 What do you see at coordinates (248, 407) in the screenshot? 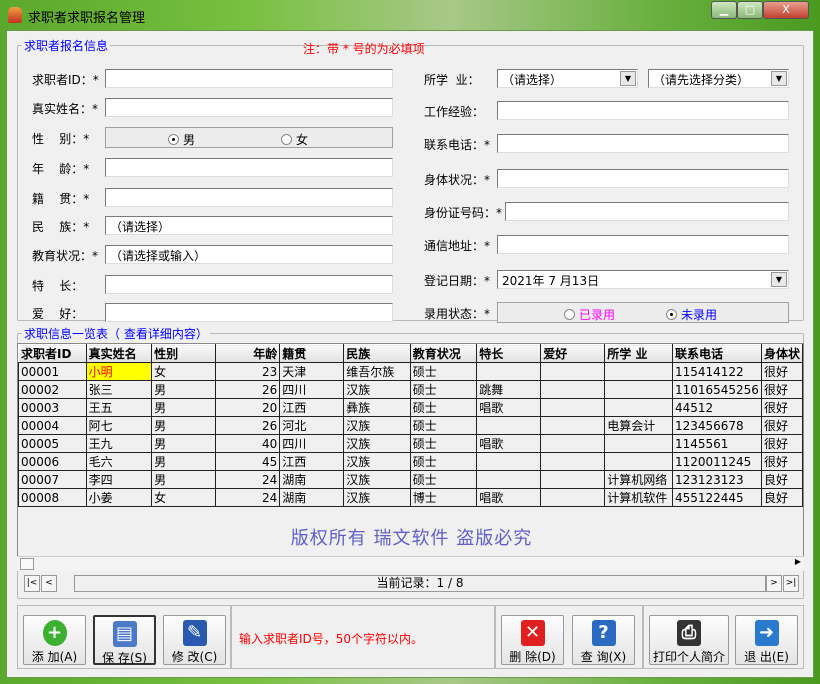
I see `table-cell: 20` at bounding box center [248, 407].